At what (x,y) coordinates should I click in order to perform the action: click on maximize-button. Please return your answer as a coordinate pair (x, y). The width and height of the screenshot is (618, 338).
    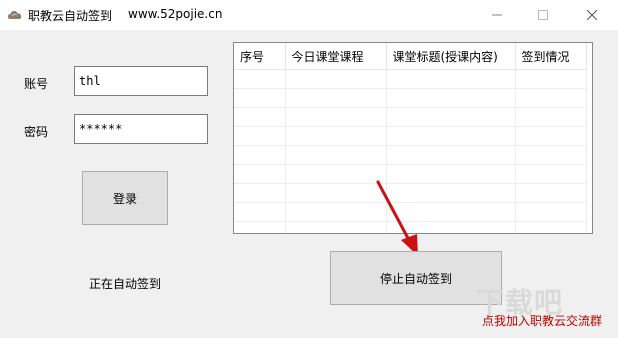
    Looking at the image, I should click on (543, 15).